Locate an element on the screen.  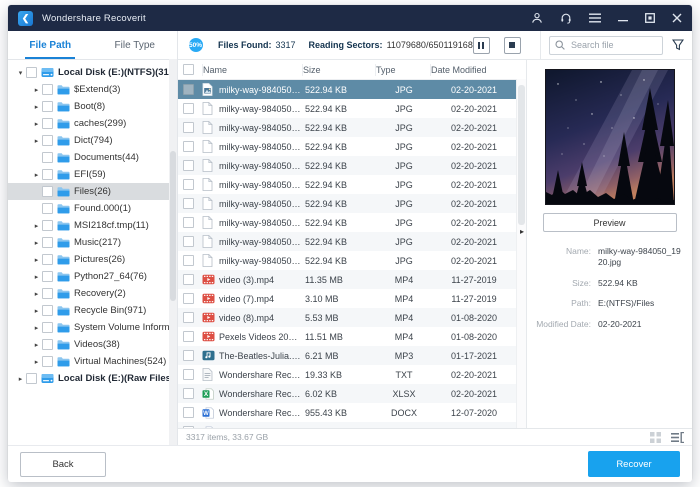
table-scrollbar-thumb is located at coordinates (521, 155).